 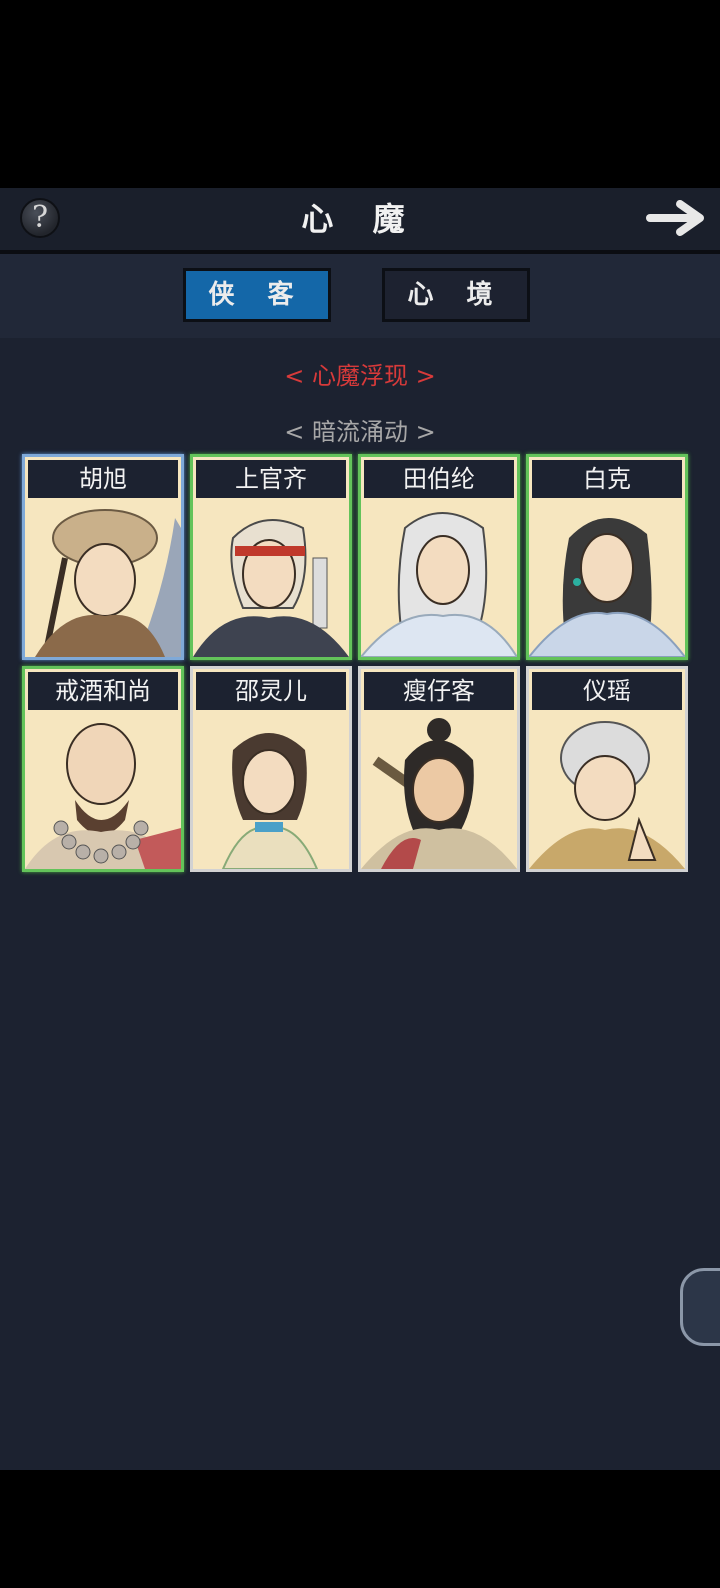 I want to click on character-name: 白克, so click(x=607, y=479).